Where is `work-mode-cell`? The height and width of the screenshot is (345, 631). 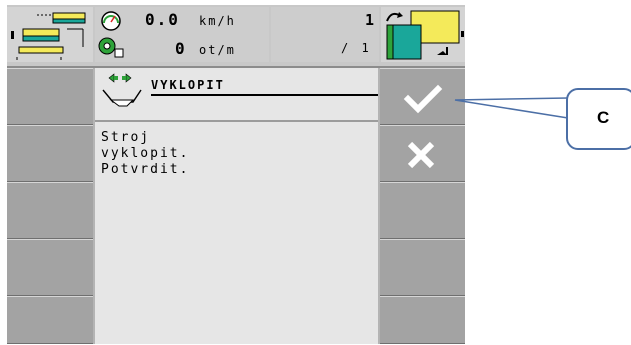 work-mode-cell is located at coordinates (423, 34).